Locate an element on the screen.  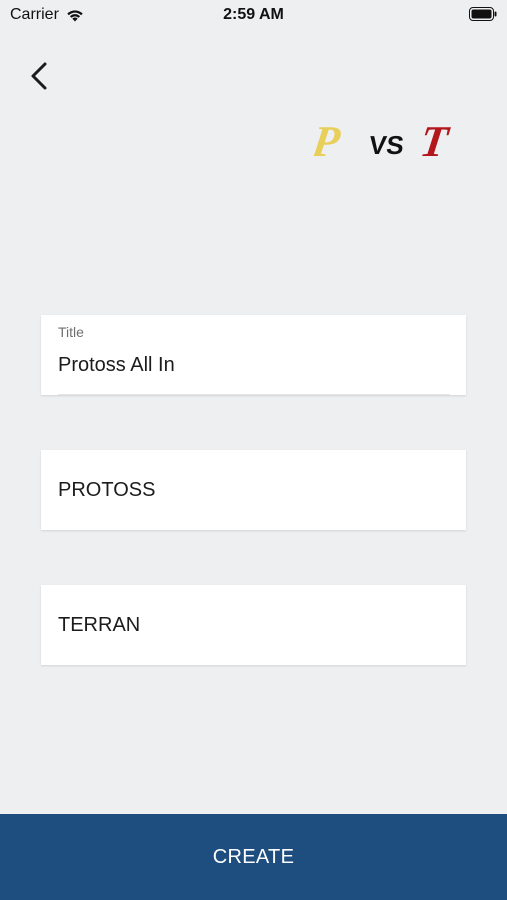
logo-vs-text: VS is located at coordinates (387, 145).